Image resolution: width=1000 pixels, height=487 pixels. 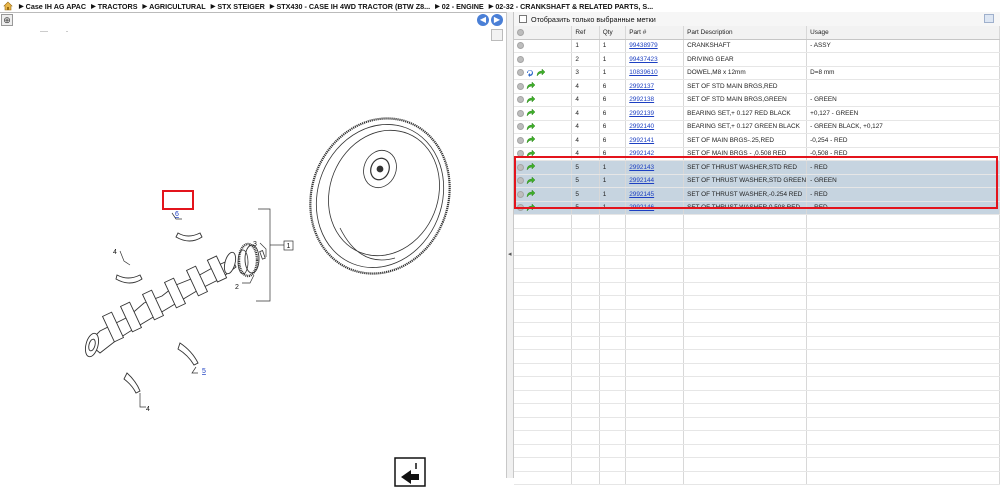 I want to click on cell-description: BEARING SET,+ 0.127 GREEN BLACK, so click(x=745, y=127).